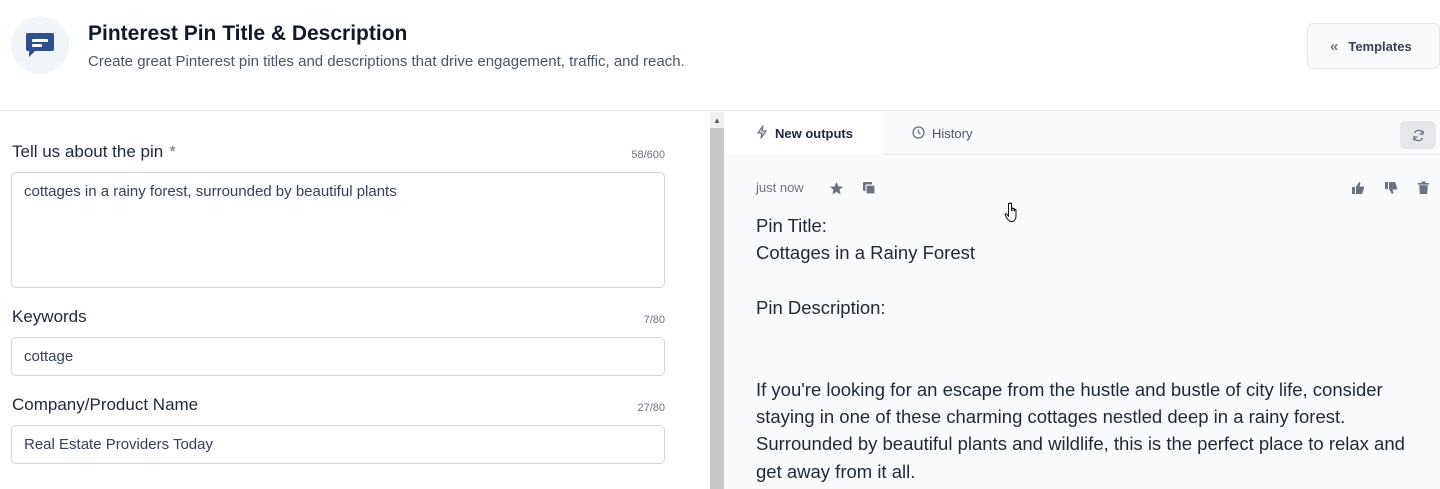  I want to click on scroll-up-arrow-icon: ▲, so click(717, 120).